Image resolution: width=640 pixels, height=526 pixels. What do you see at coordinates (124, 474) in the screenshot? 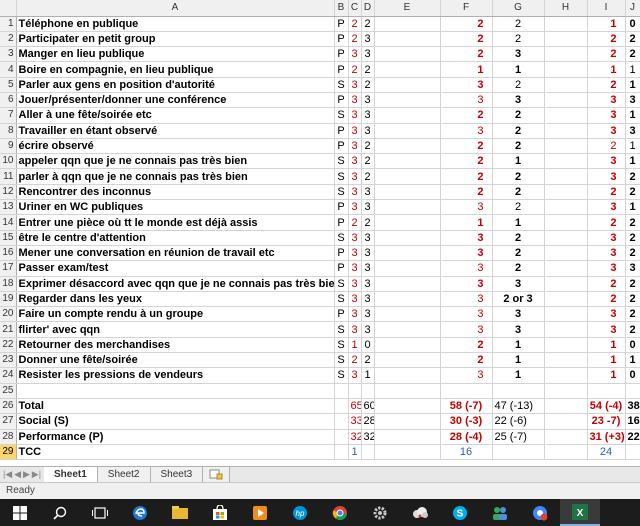
I see `sheet-tab-2: Sheet2` at bounding box center [124, 474].